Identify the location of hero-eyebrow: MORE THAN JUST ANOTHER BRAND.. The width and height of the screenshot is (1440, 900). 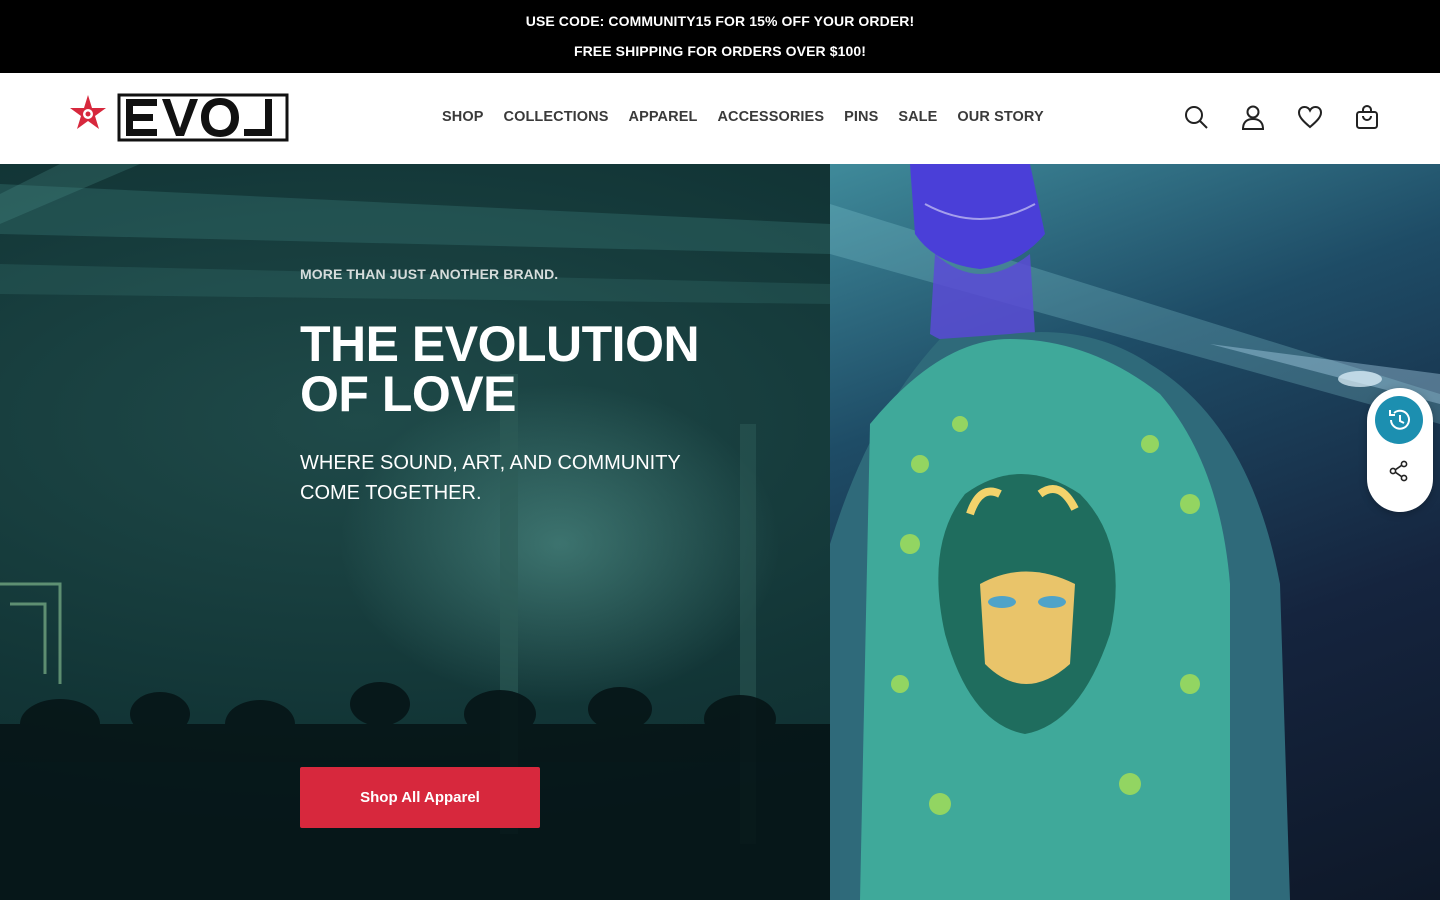
(429, 274).